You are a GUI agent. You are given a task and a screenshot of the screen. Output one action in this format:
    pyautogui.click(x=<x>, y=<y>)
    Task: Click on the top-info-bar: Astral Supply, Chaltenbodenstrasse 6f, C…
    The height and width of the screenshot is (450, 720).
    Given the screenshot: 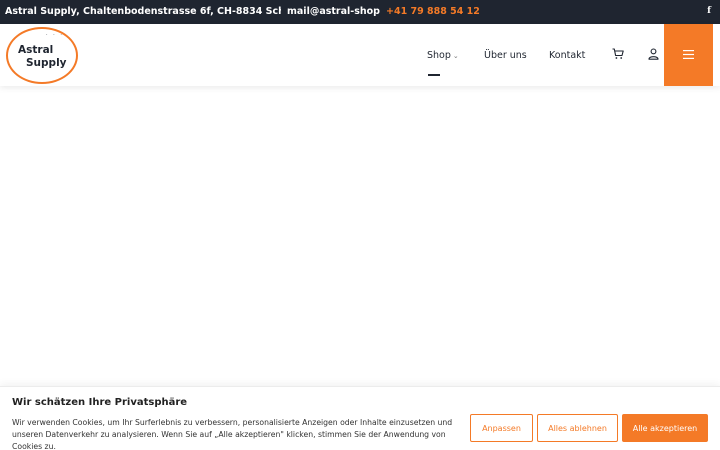 What is the action you would take?
    pyautogui.click(x=360, y=12)
    